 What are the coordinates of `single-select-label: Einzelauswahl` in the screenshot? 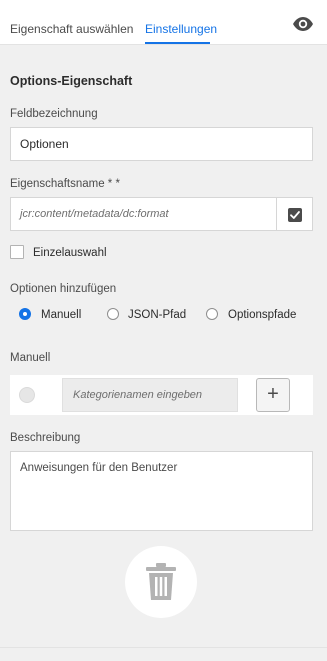 It's located at (70, 253).